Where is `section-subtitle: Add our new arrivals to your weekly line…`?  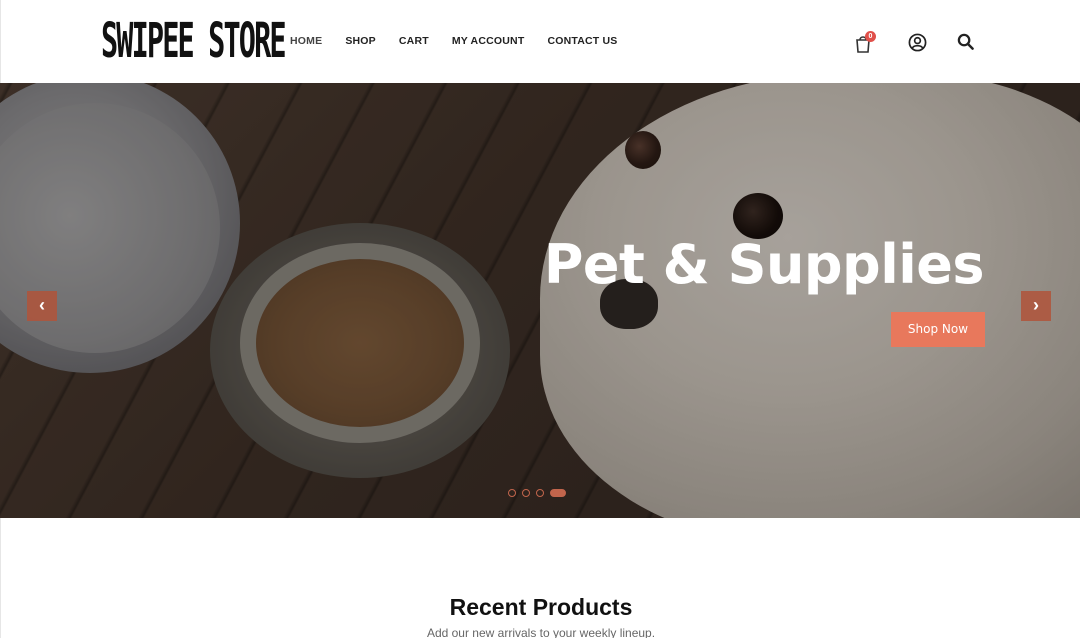
section-subtitle: Add our new arrivals to your weekly line… is located at coordinates (541, 632).